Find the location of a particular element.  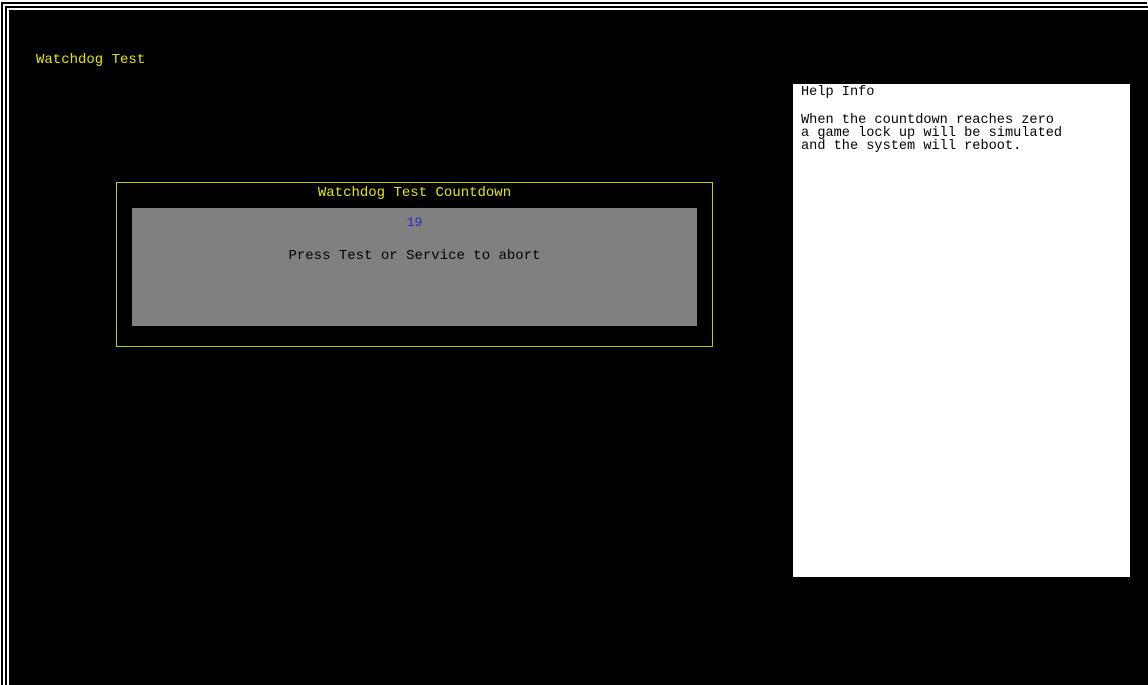

screen-title: Watchdog Test is located at coordinates (91, 60).